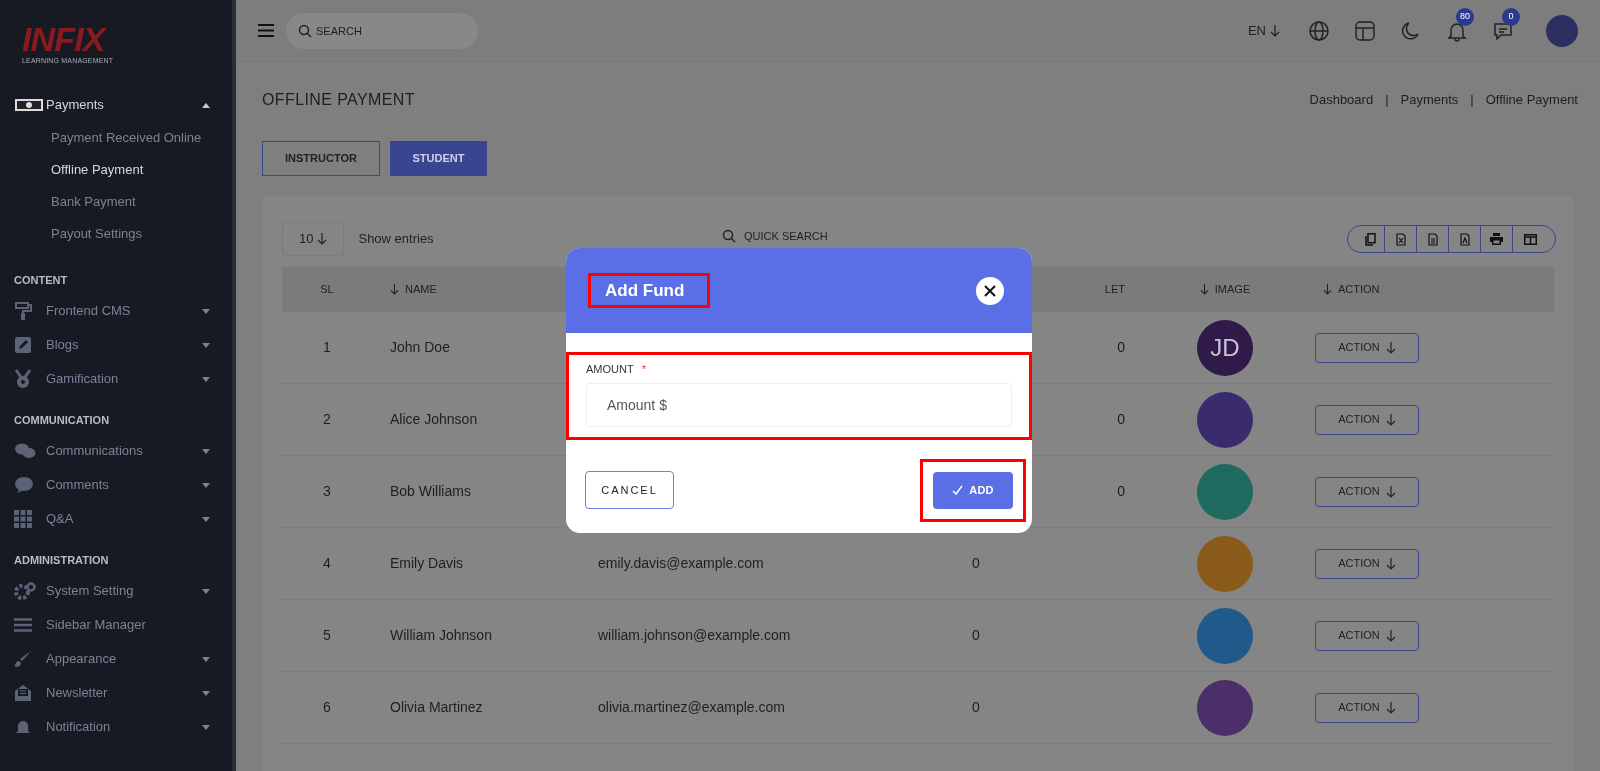  What do you see at coordinates (116, 591) in the screenshot?
I see `sidebar-item: System Setting` at bounding box center [116, 591].